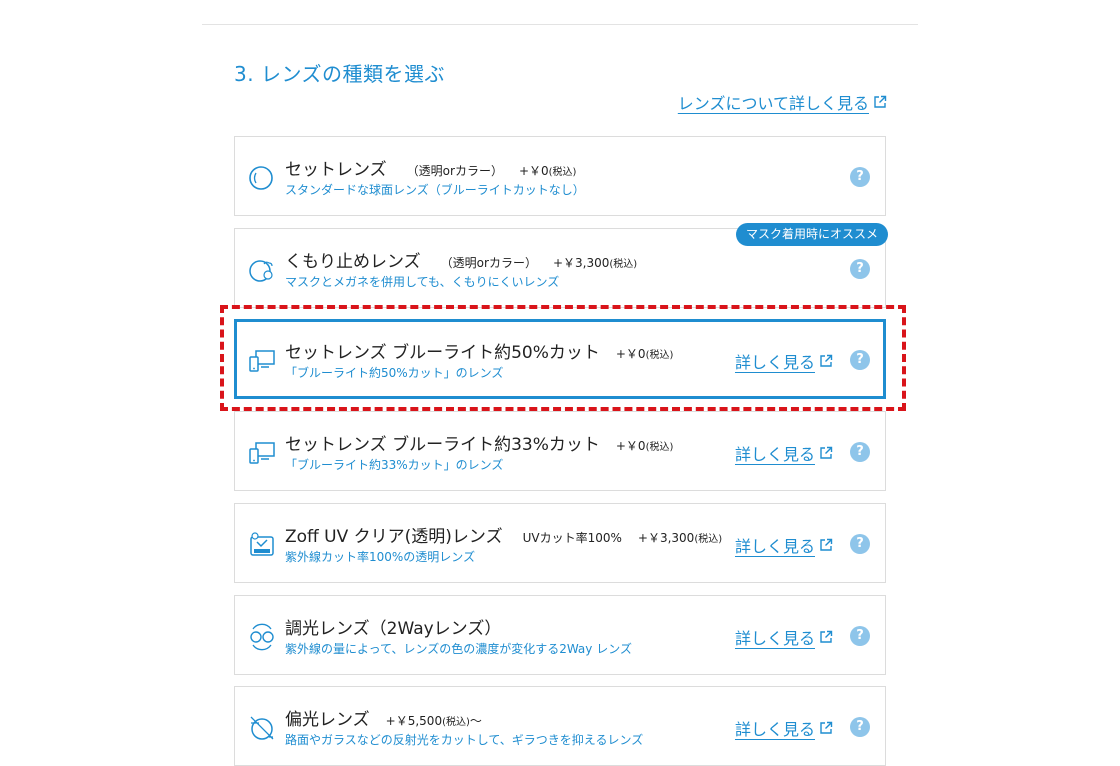  What do you see at coordinates (773, 103) in the screenshot?
I see `lens-info-link-label: レンズについて詳しく見る` at bounding box center [773, 103].